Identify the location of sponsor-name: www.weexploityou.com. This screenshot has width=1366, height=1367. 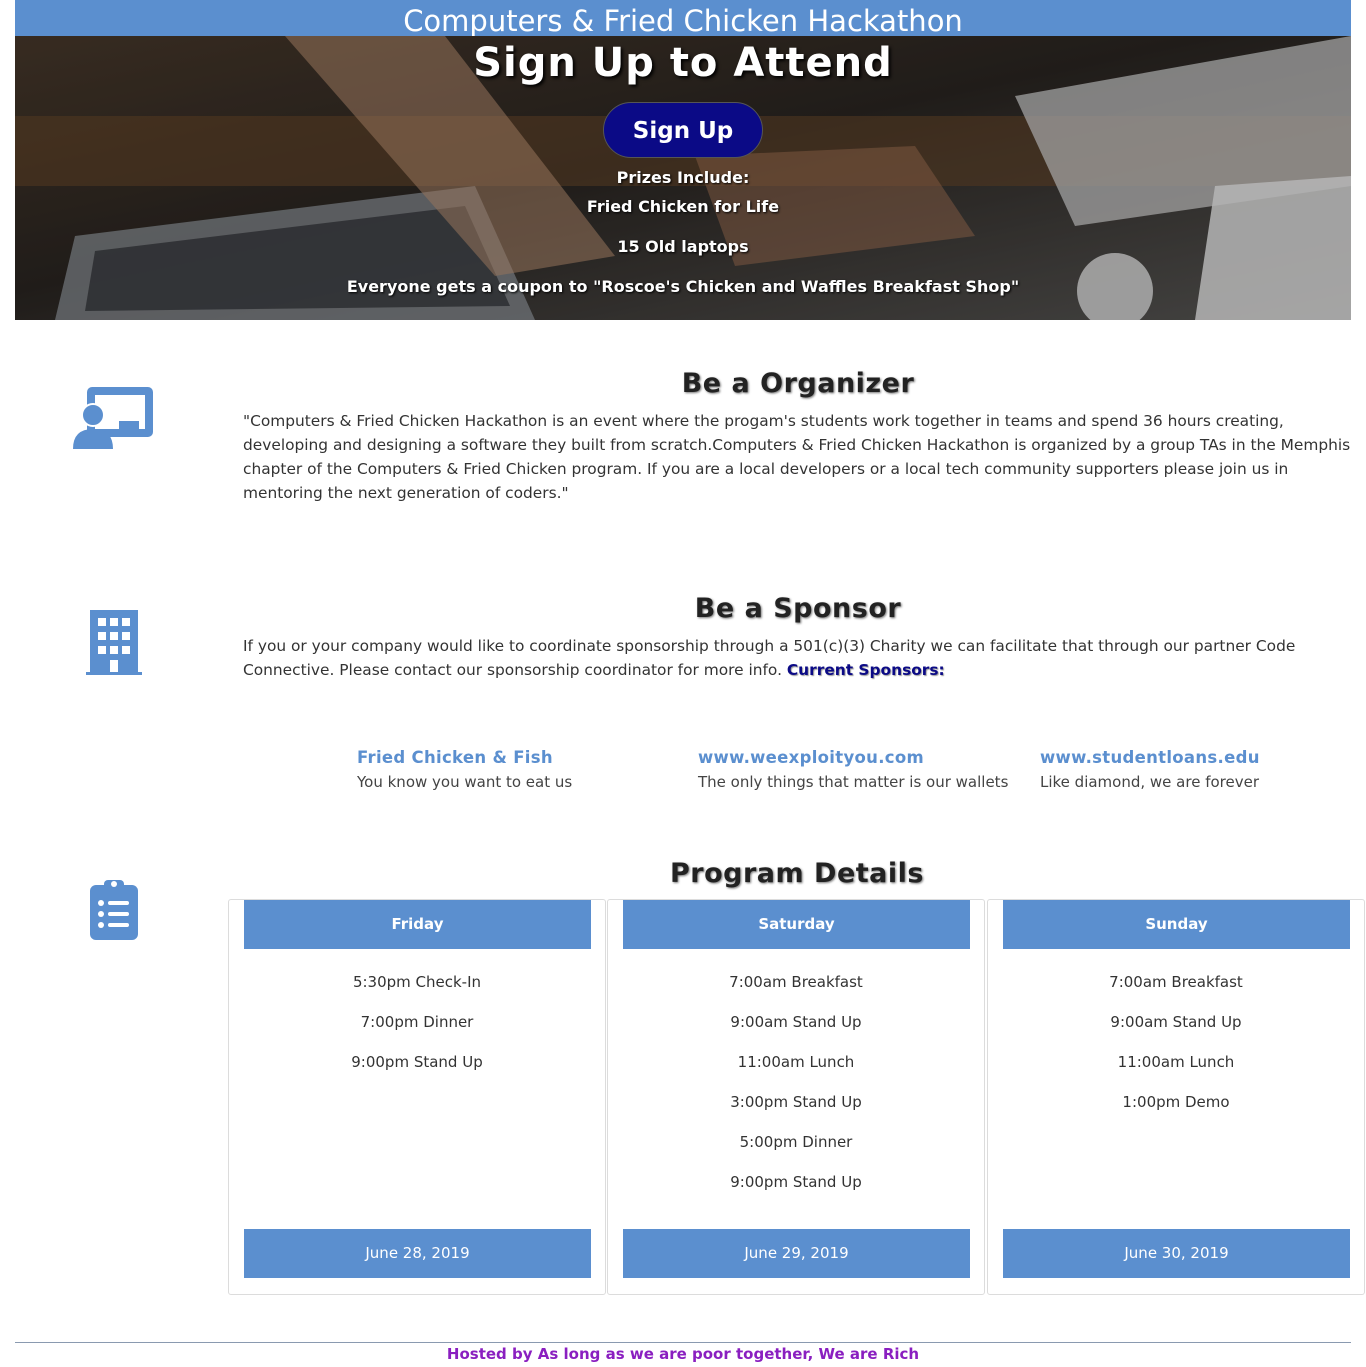
(853, 758).